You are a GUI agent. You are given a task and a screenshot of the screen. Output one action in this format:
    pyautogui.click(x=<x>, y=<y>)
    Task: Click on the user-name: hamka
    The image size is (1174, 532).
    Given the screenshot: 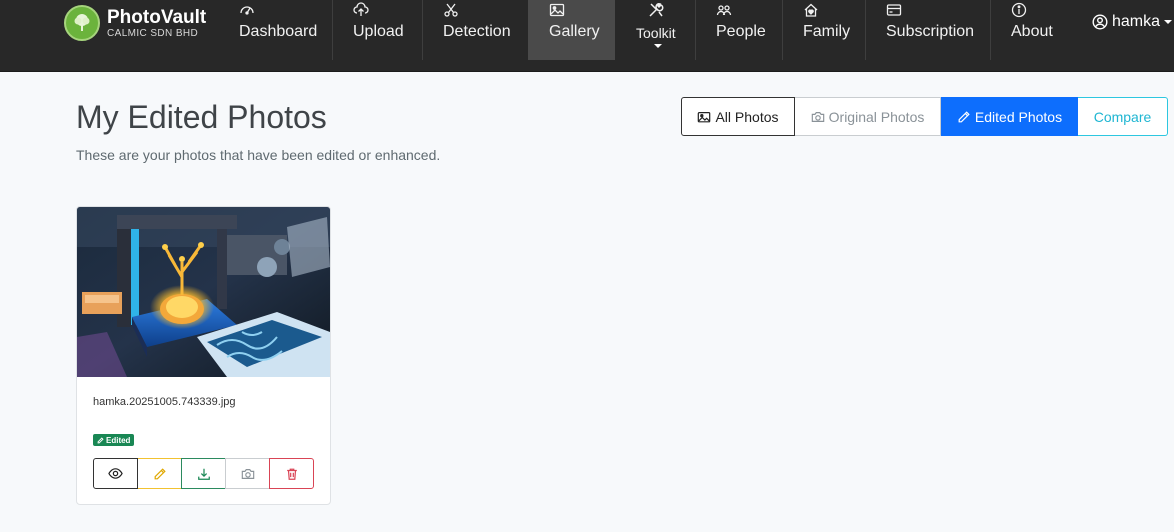 What is the action you would take?
    pyautogui.click(x=1136, y=21)
    